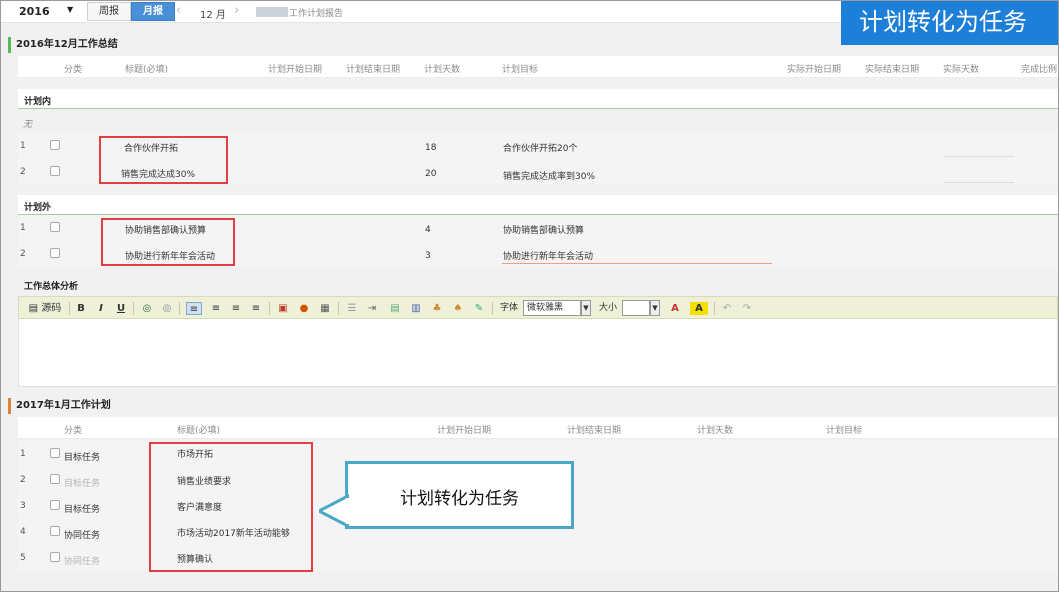  I want to click on row-plan-days: 3, so click(428, 256).